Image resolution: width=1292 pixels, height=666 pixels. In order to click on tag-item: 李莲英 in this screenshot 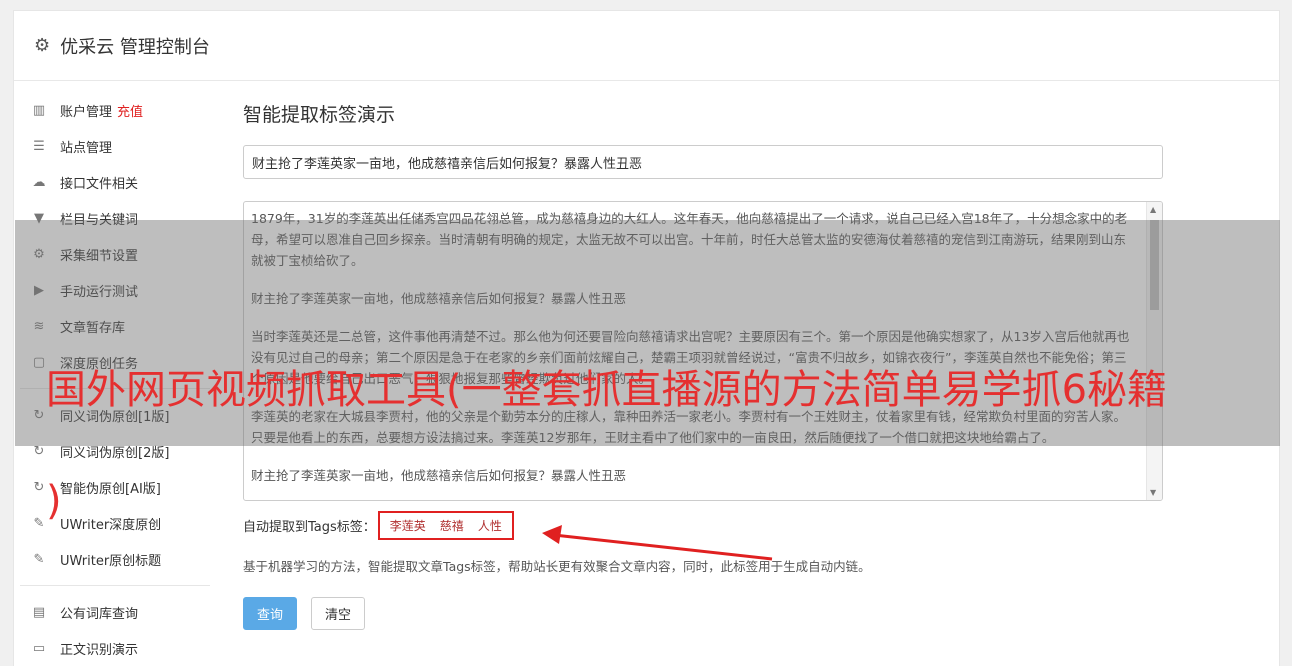, I will do `click(407, 526)`.